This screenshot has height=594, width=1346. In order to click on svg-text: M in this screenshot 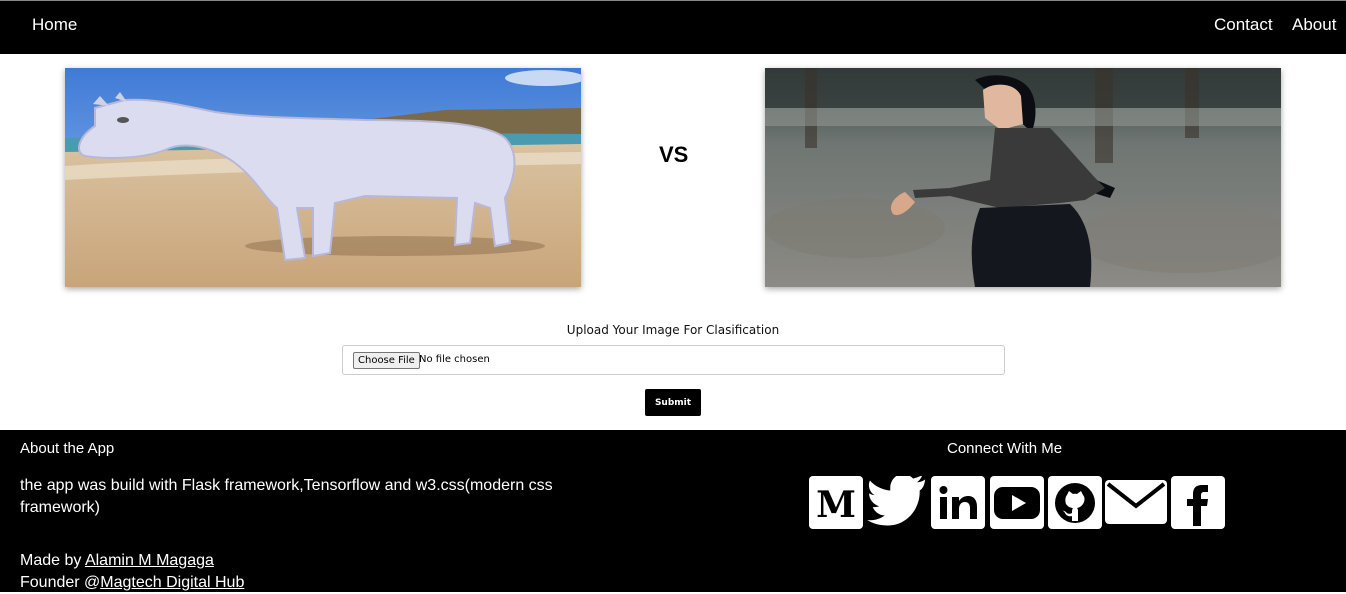, I will do `click(836, 503)`.